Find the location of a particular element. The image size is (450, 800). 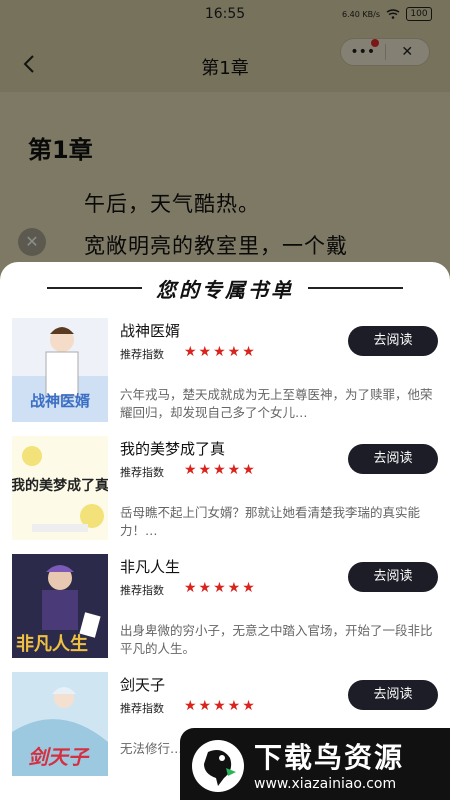

book-cover: 非凡人生 is located at coordinates (60, 606).